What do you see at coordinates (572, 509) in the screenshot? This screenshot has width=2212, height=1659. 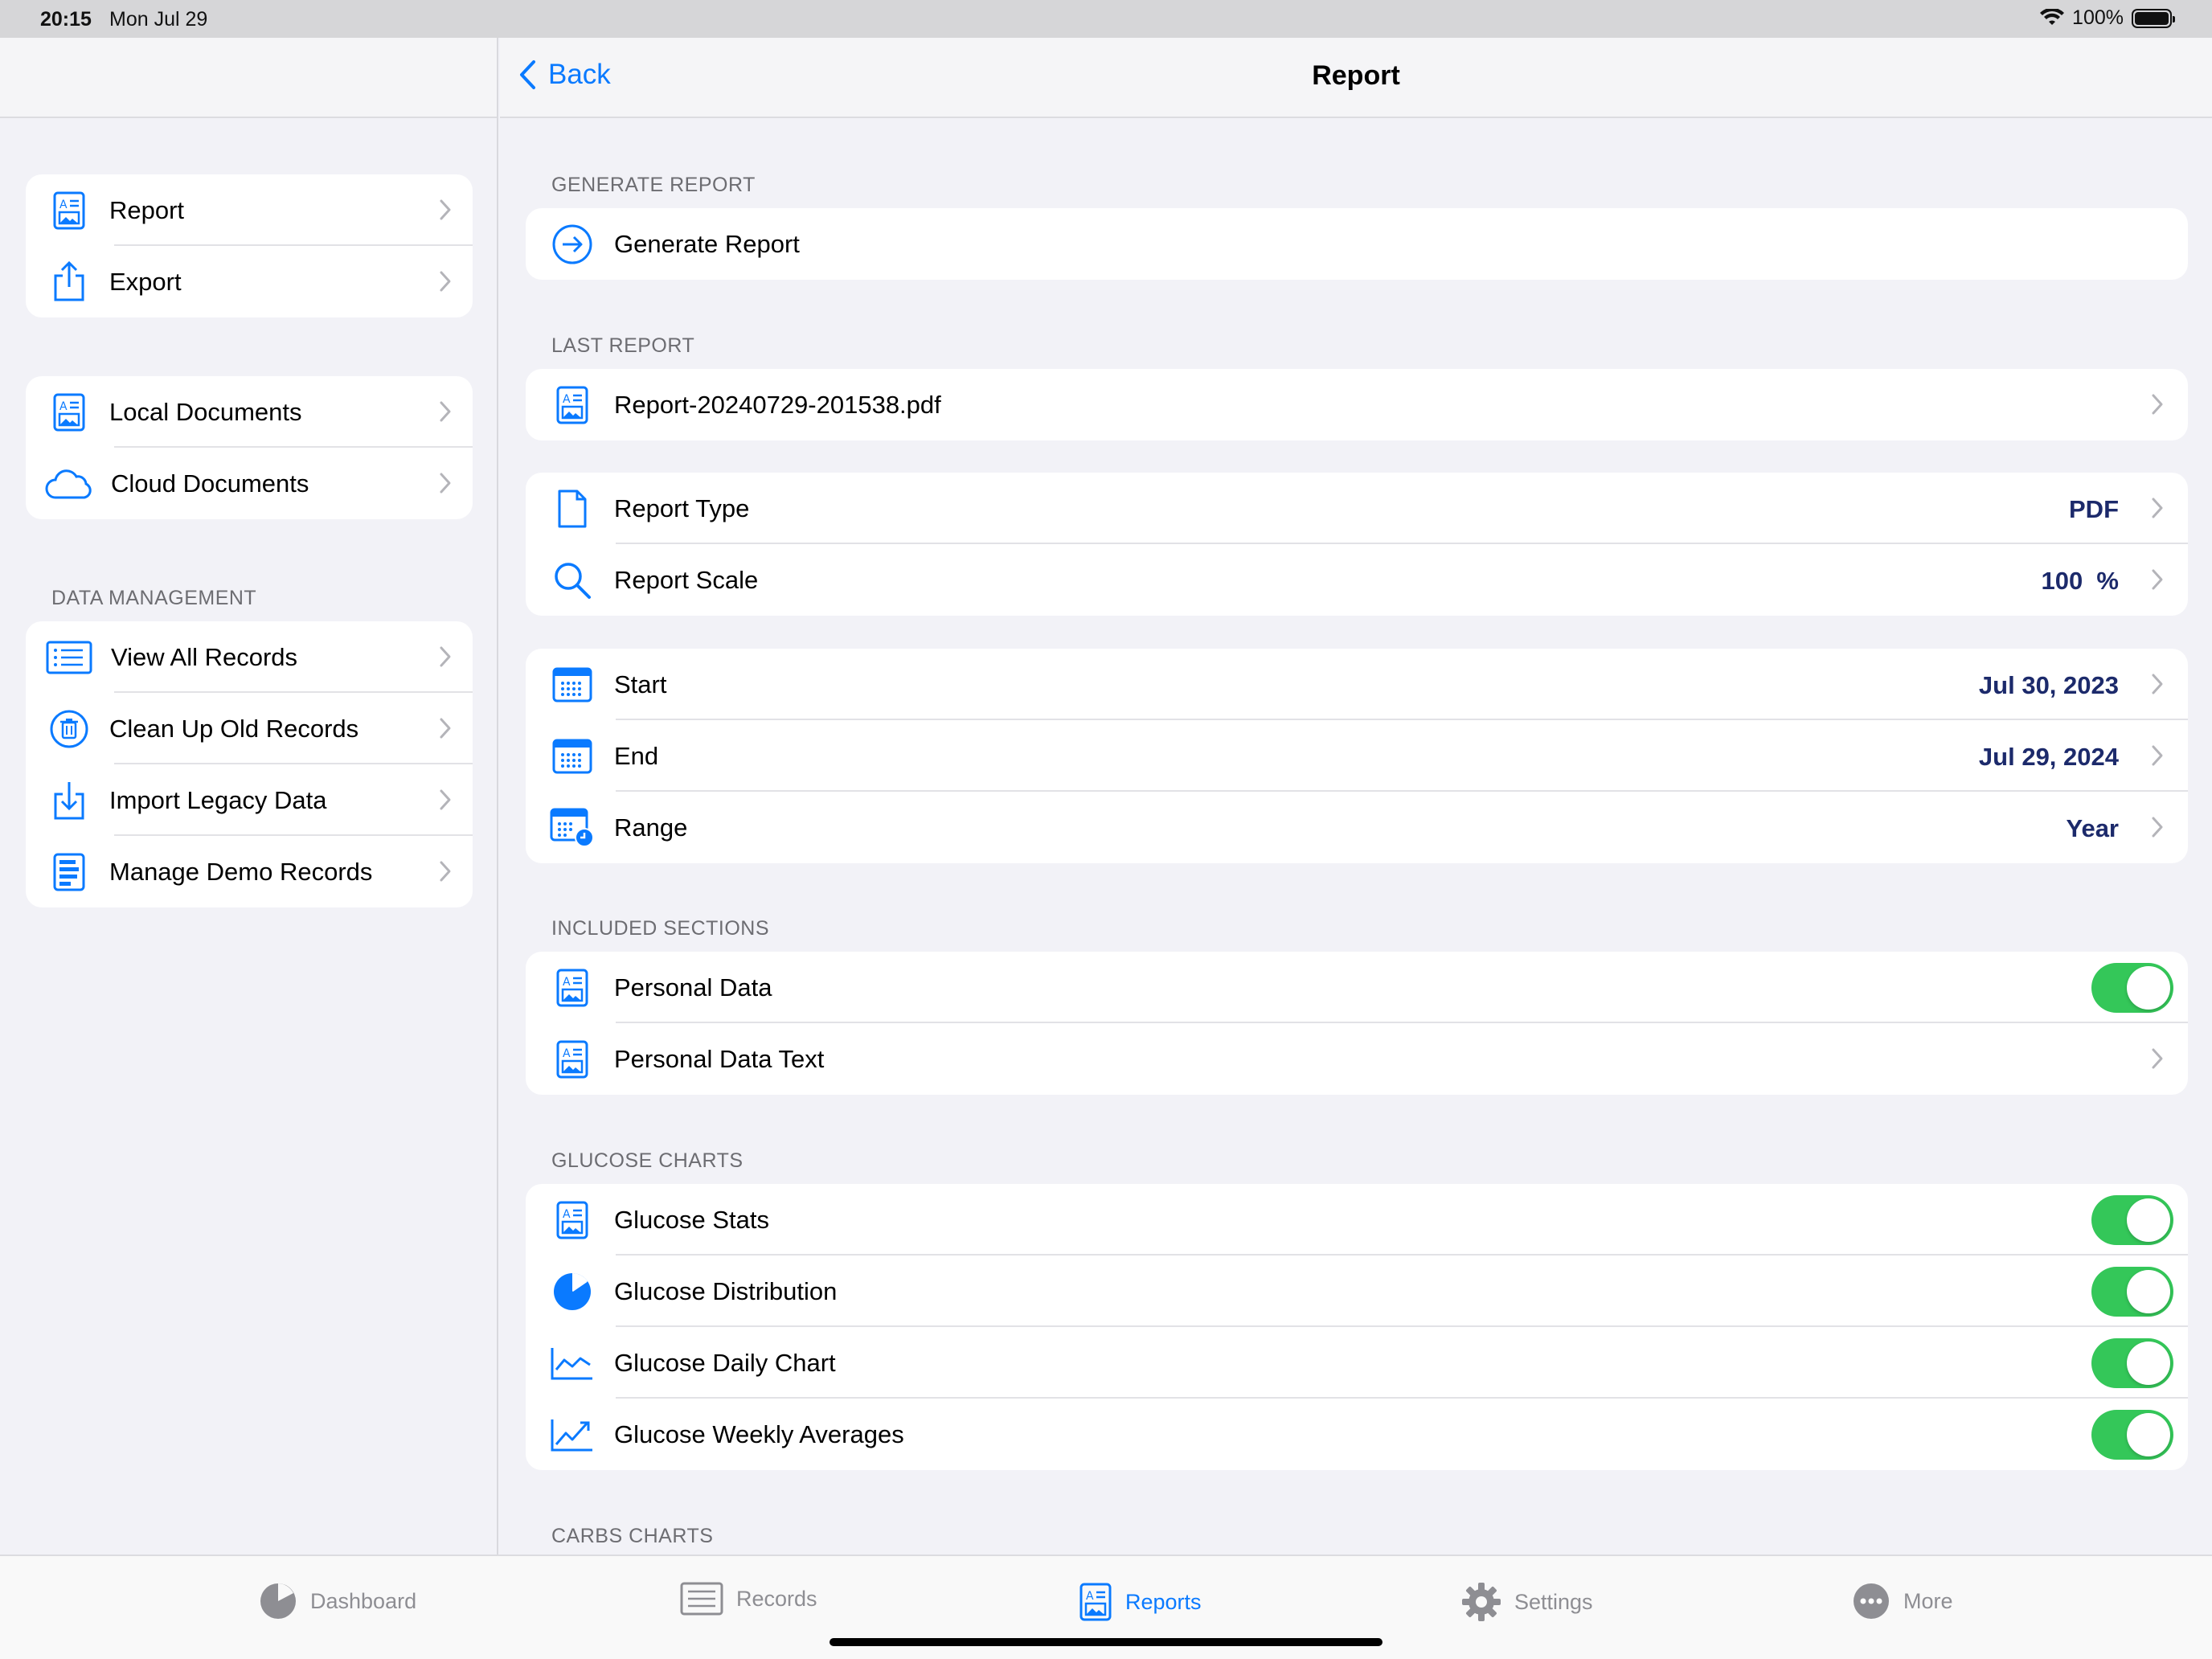 I see `doc-icon` at bounding box center [572, 509].